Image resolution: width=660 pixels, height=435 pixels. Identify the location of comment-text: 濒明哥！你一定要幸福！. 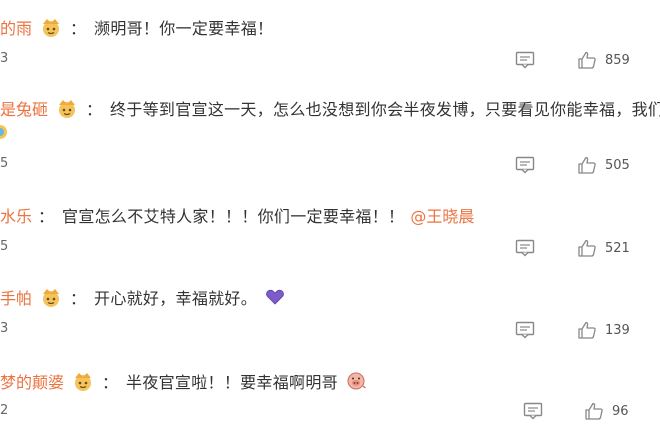
(184, 28).